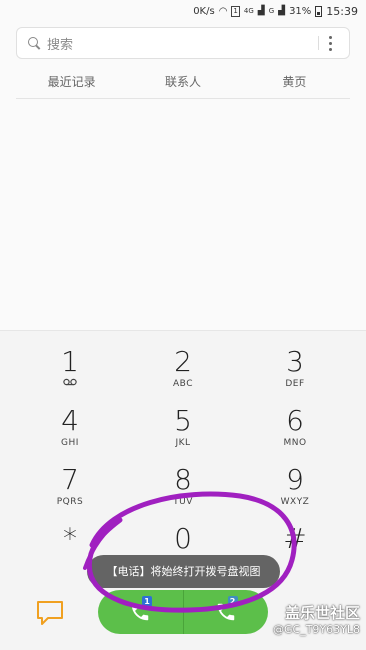  I want to click on tab-yellow-pages: 黄页, so click(294, 82).